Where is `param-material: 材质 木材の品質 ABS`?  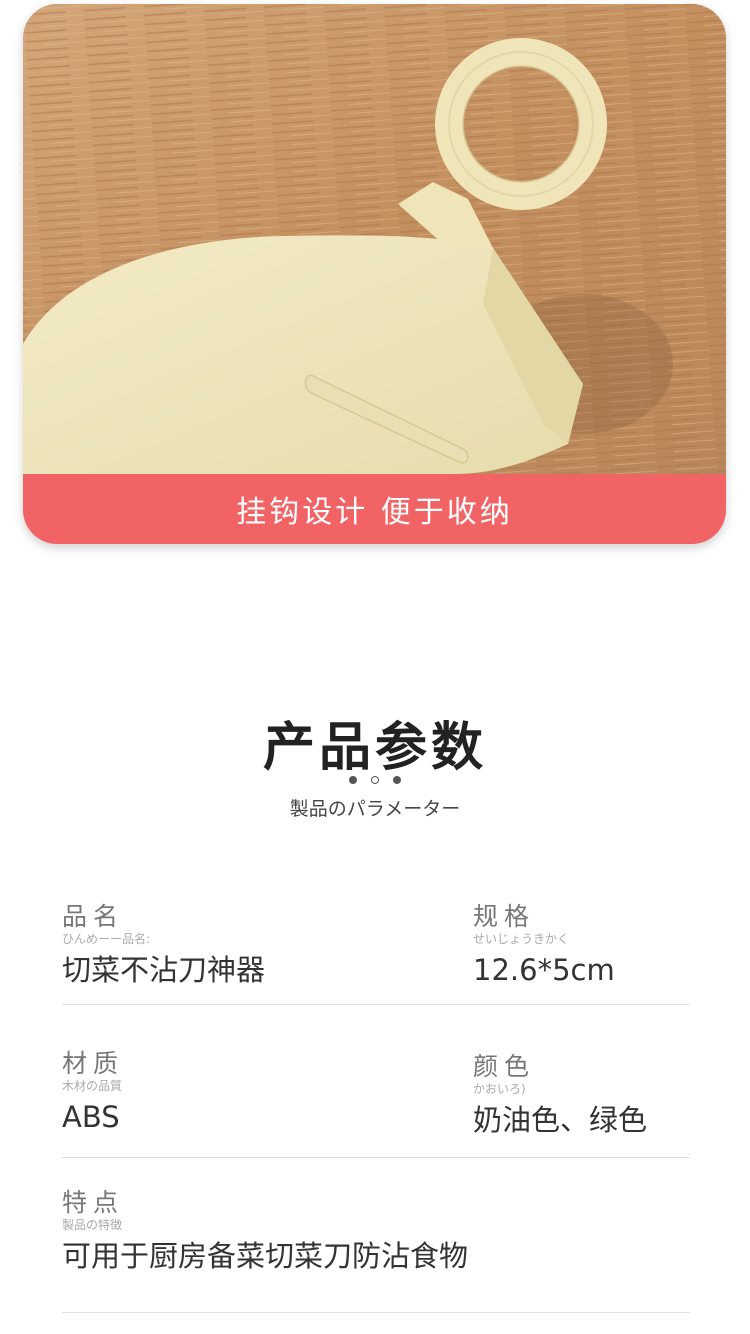 param-material: 材质 木材の品質 ABS is located at coordinates (93, 1092).